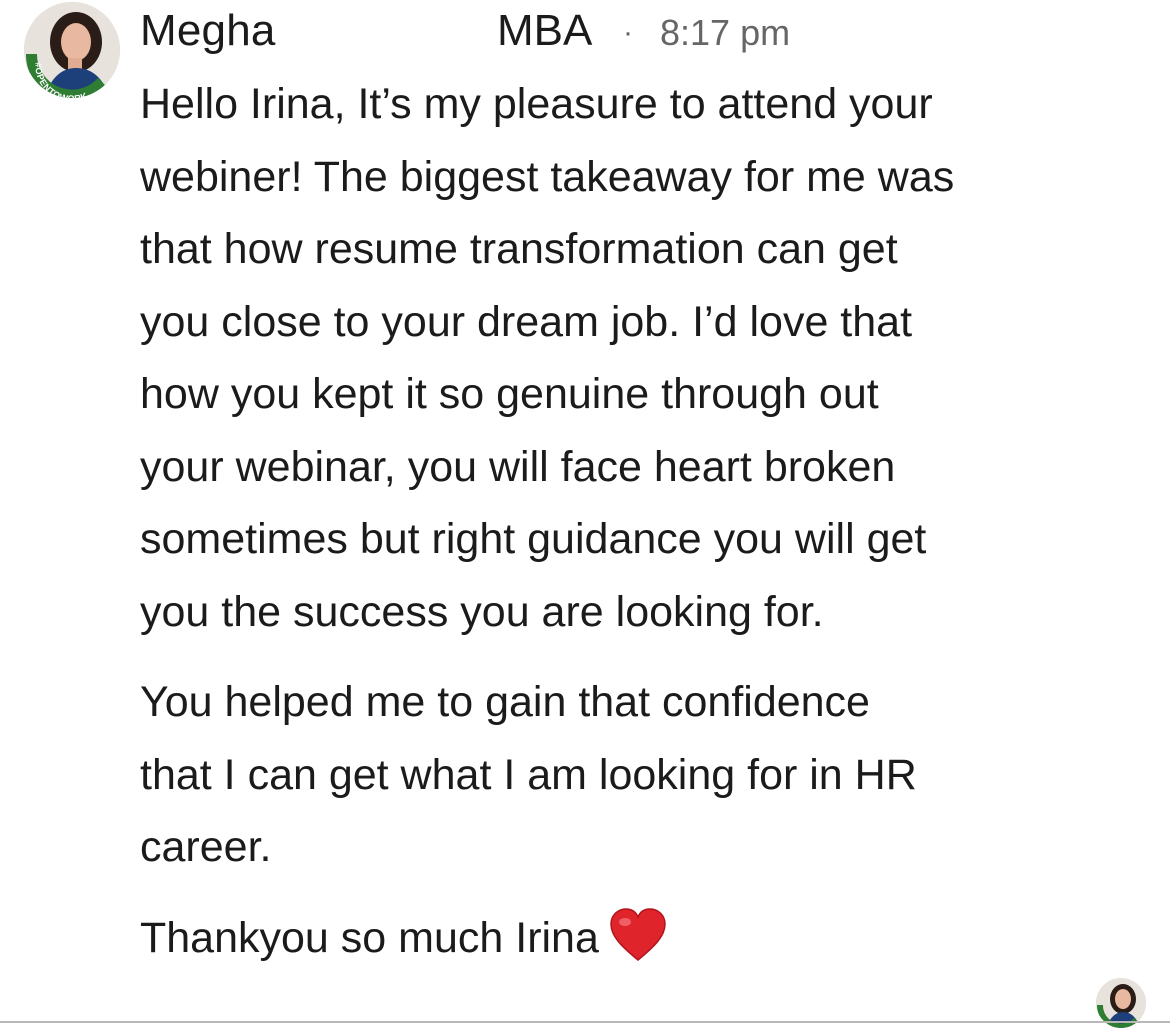 The height and width of the screenshot is (1028, 1170). What do you see at coordinates (585, 1022) in the screenshot?
I see `divider` at bounding box center [585, 1022].